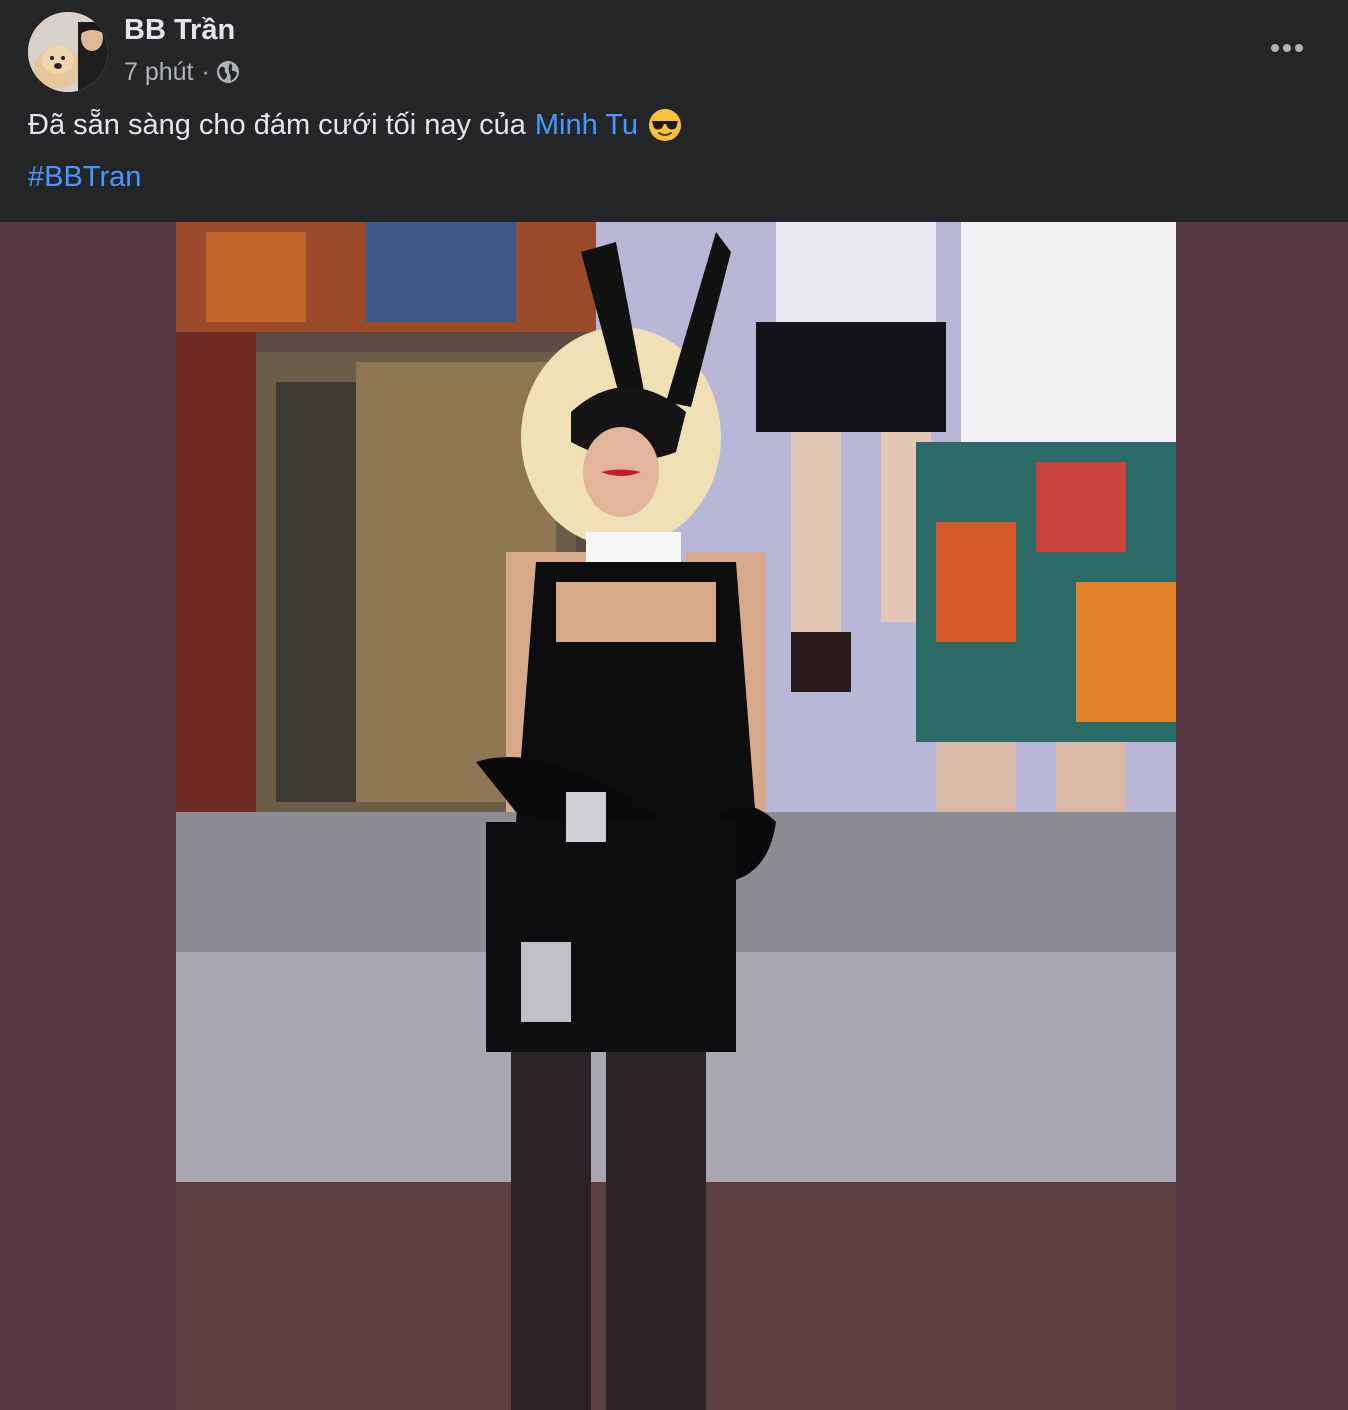 This screenshot has width=1348, height=1410. I want to click on avatar-image, so click(68, 52).